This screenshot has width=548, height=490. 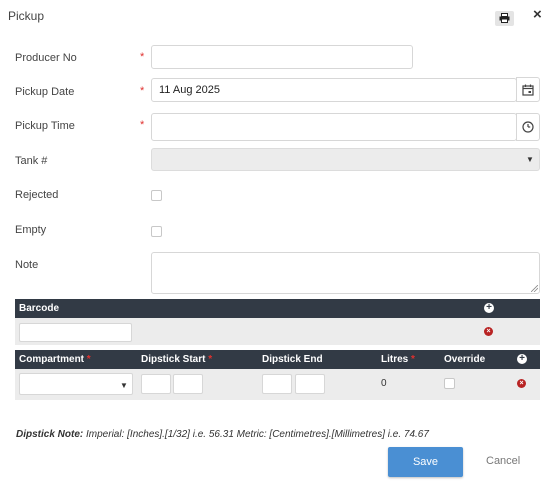 What do you see at coordinates (449, 383) in the screenshot?
I see `override-checkbox` at bounding box center [449, 383].